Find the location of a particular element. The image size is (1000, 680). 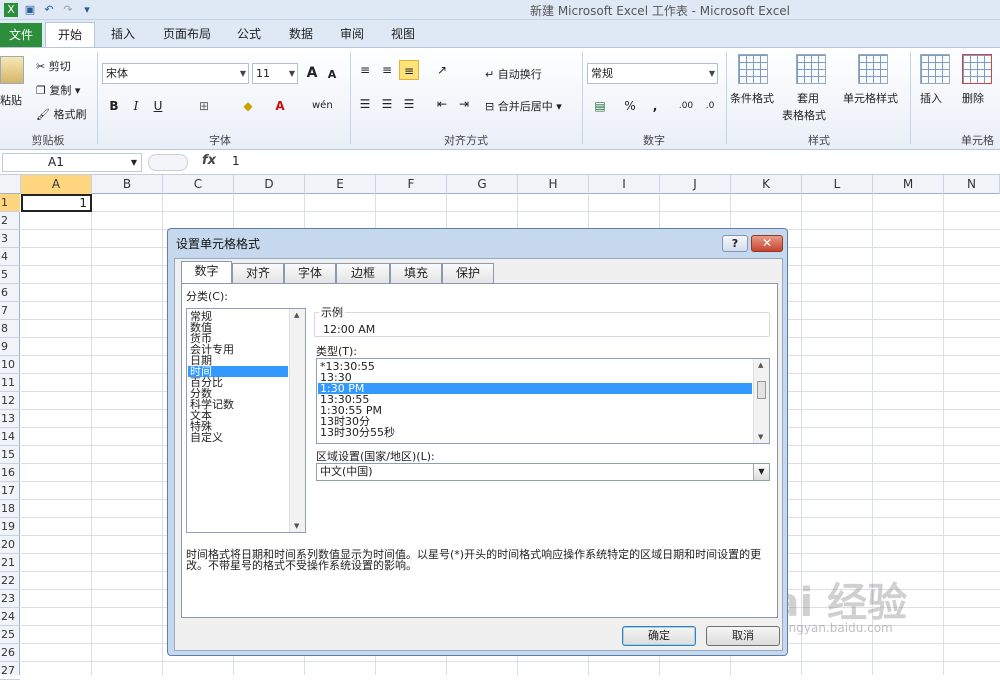

row-header: 3 is located at coordinates (10, 239).